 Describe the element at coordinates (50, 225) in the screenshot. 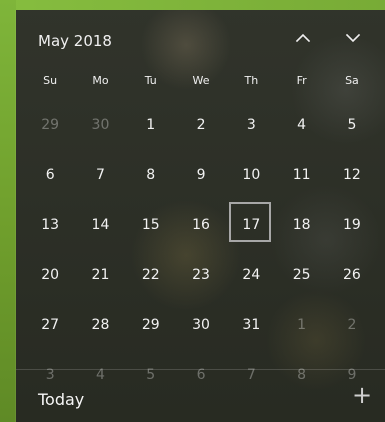

I see `calendar-day: 13` at that location.